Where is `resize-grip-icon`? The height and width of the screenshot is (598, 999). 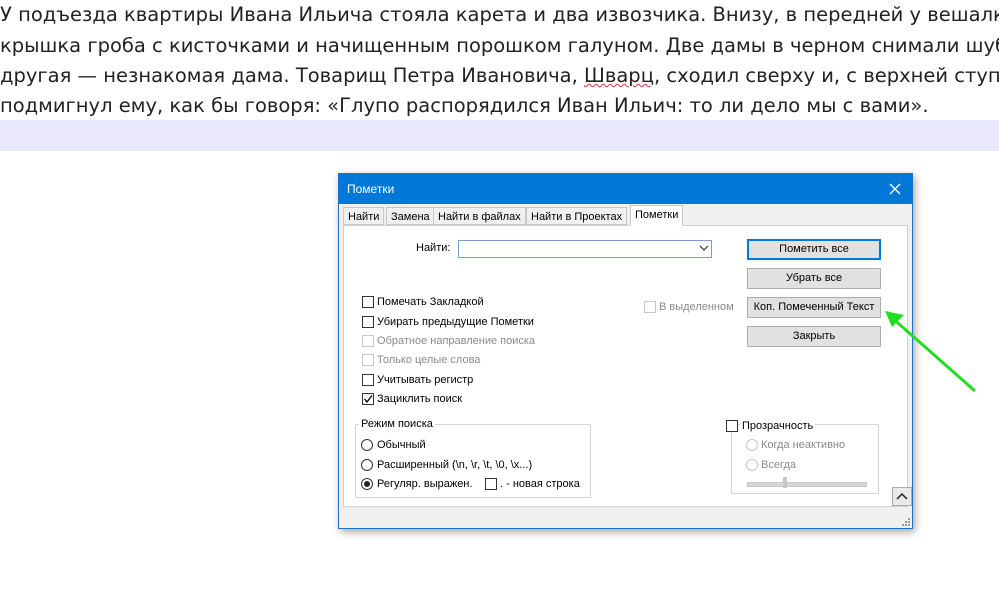
resize-grip-icon is located at coordinates (906, 522).